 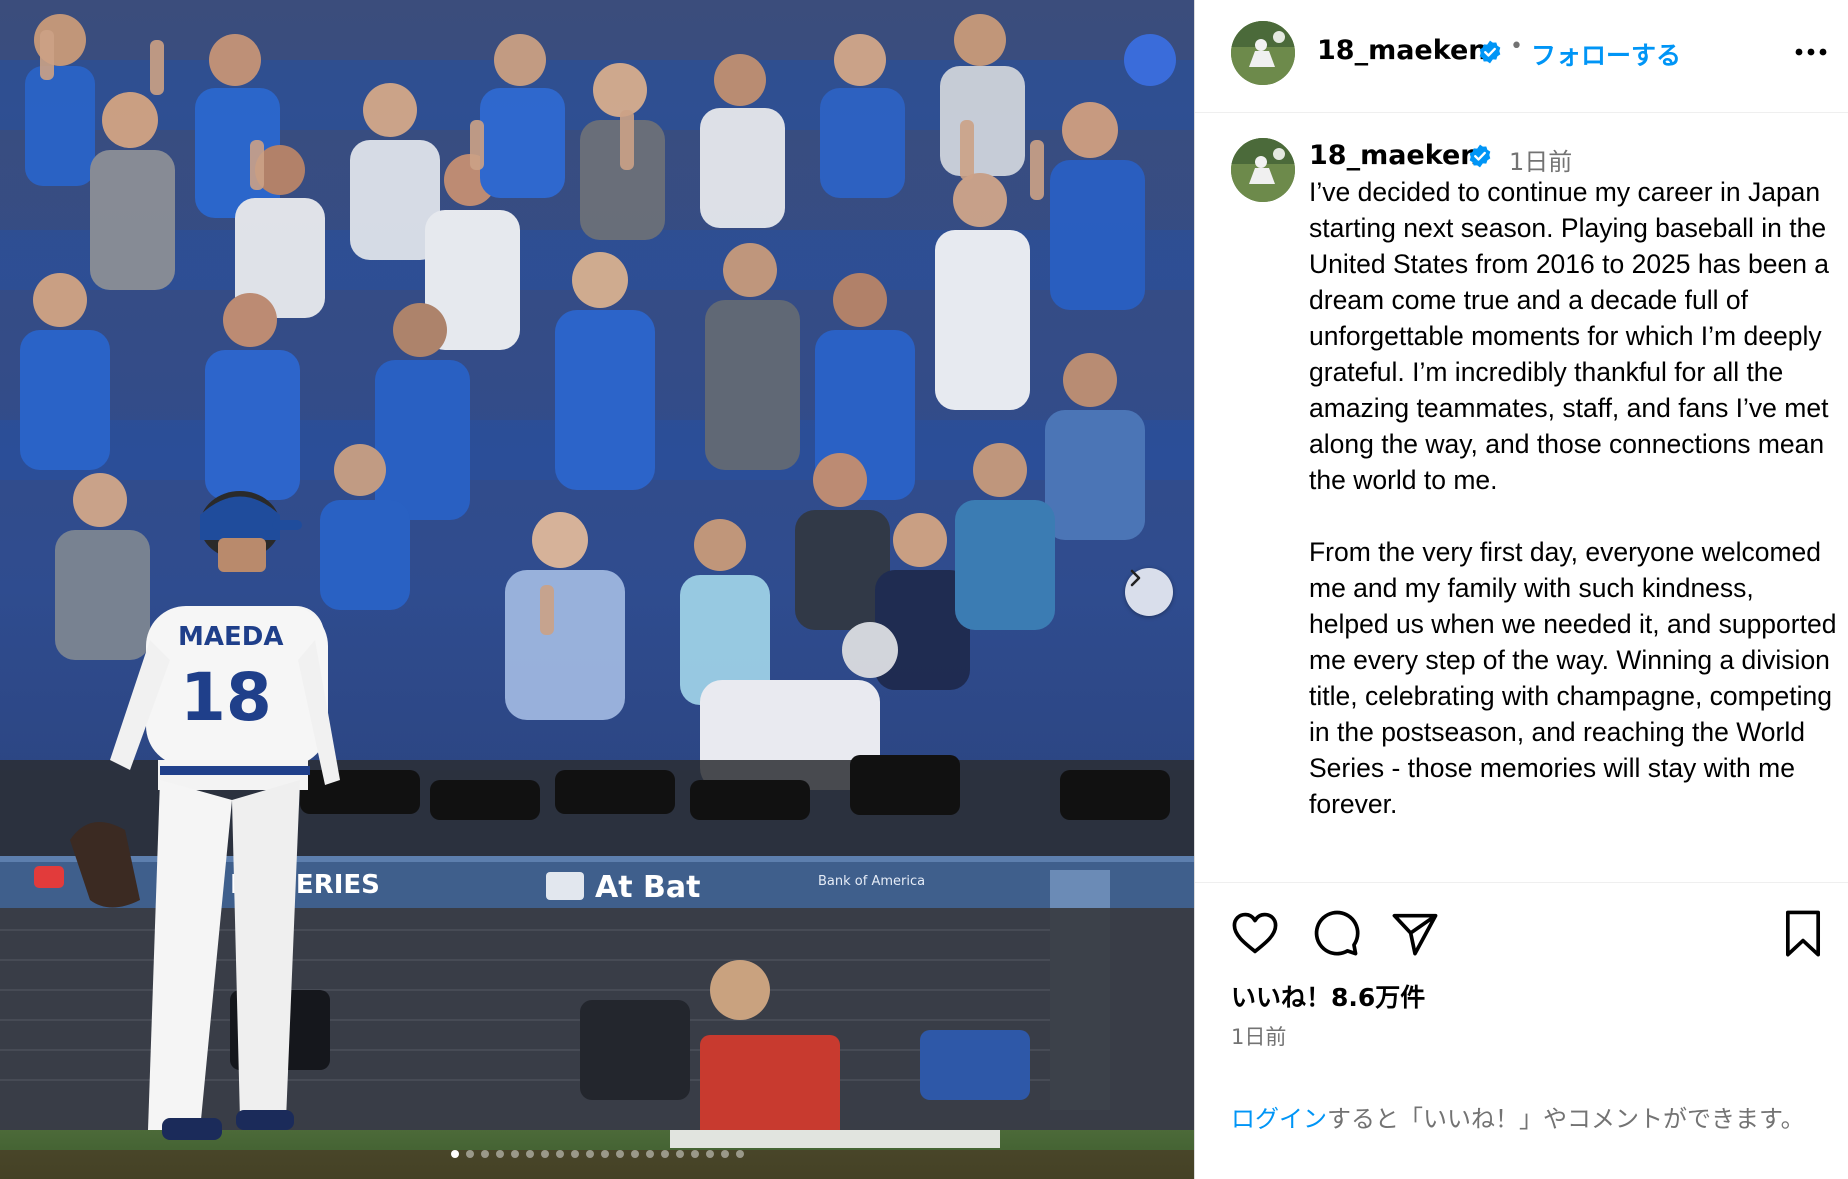 I want to click on avatar, so click(x=1263, y=53).